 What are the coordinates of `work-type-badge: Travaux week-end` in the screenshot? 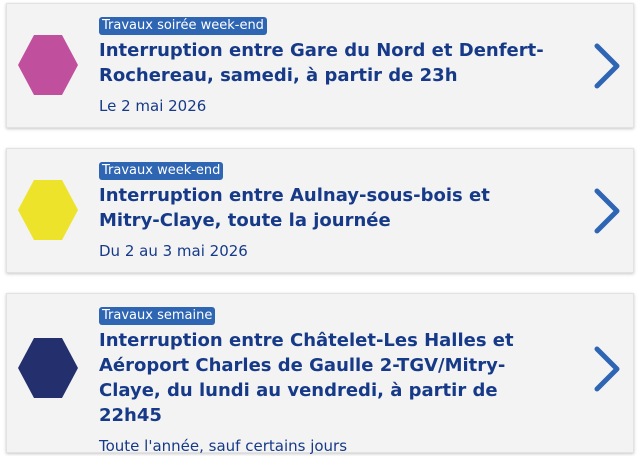 It's located at (161, 171).